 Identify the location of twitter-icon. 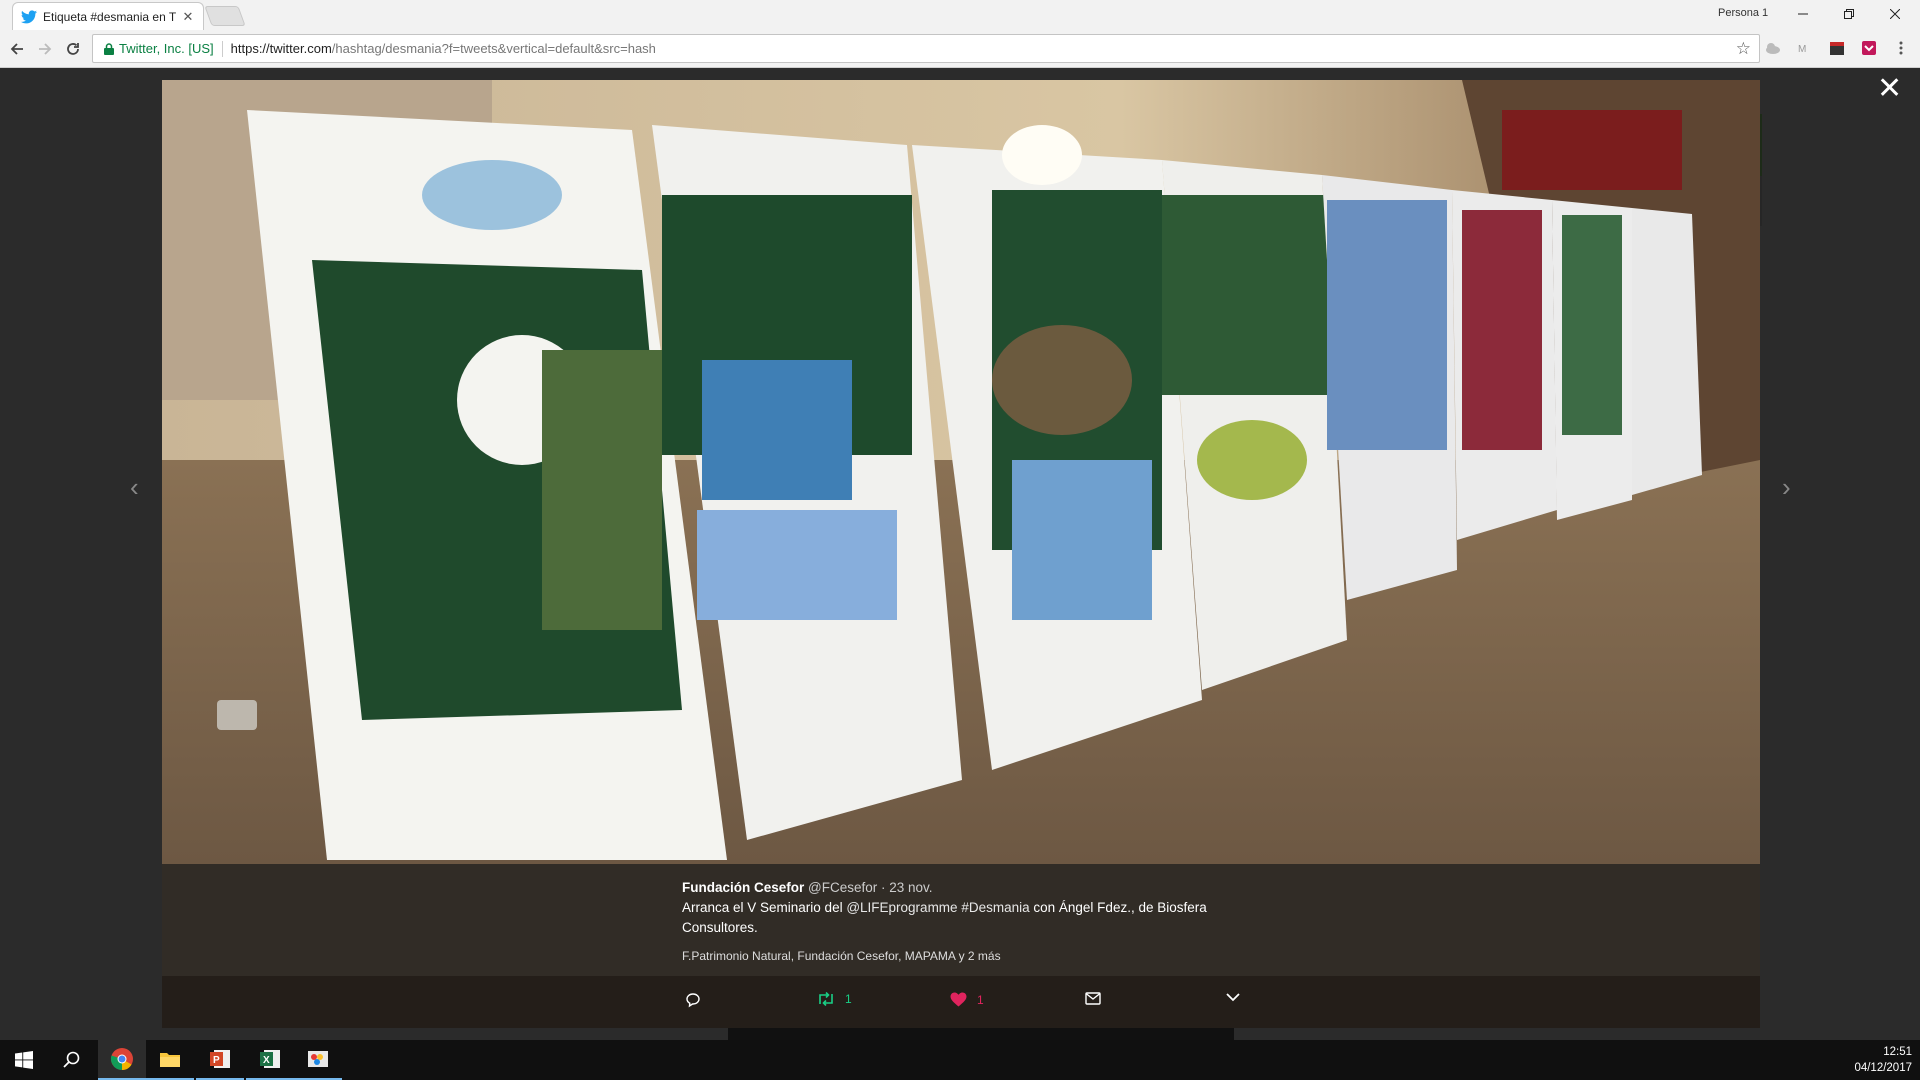
(29, 17).